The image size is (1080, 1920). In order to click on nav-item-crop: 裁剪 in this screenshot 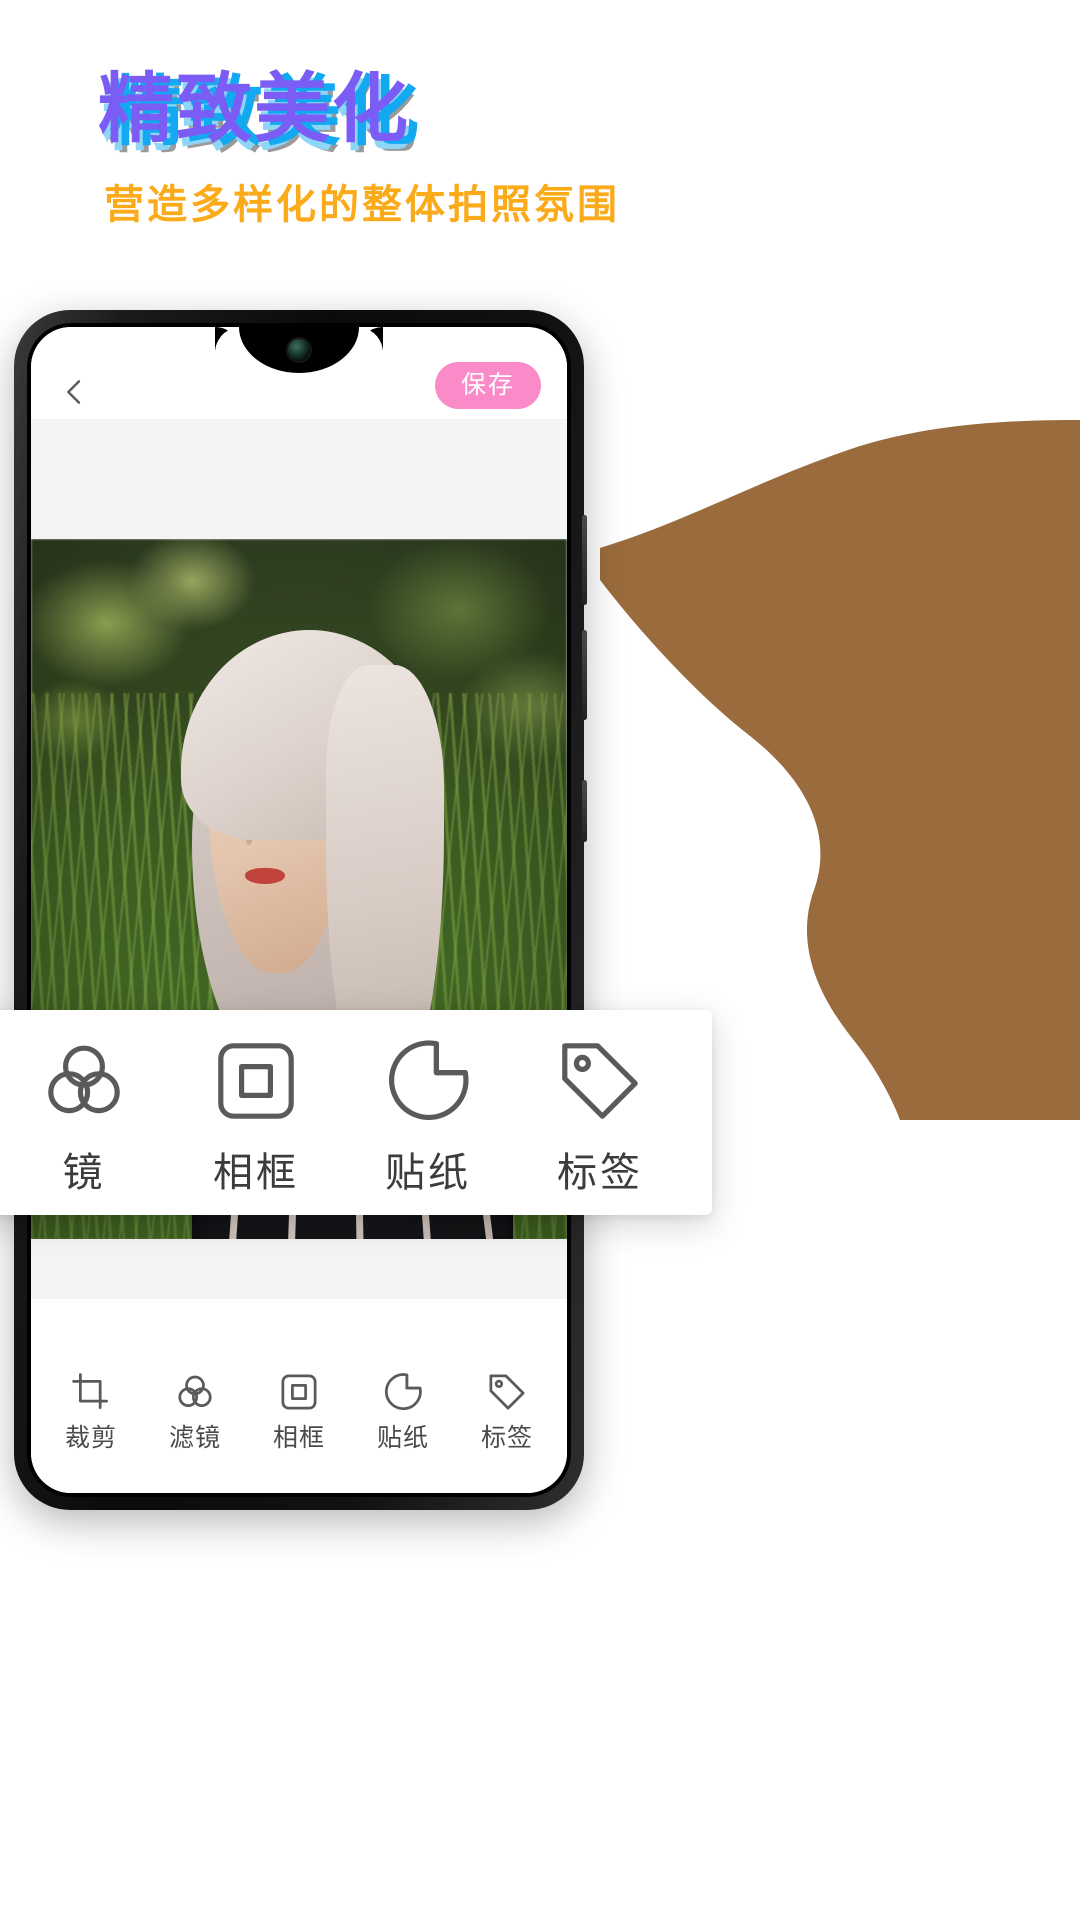, I will do `click(91, 1410)`.